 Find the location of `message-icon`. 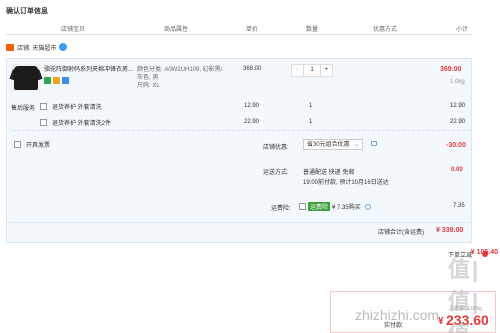

message-icon is located at coordinates (374, 143).